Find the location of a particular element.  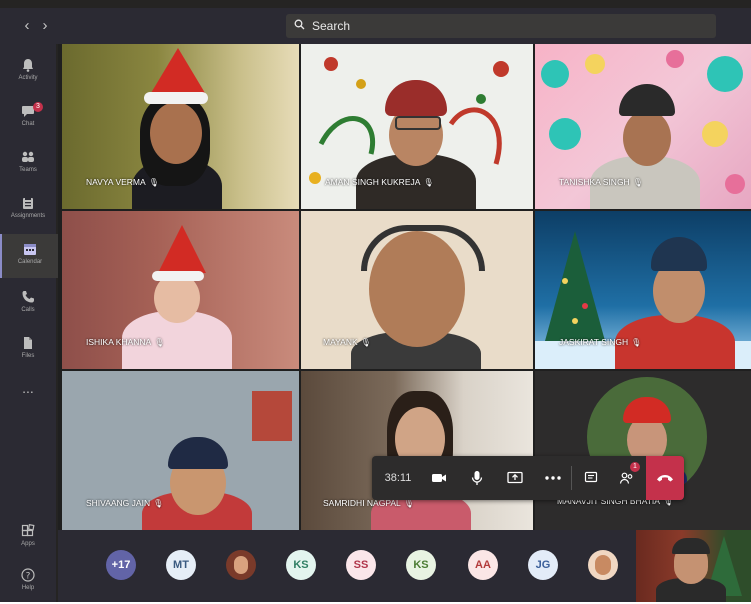

rail-label: Teams is located at coordinates (28, 170).